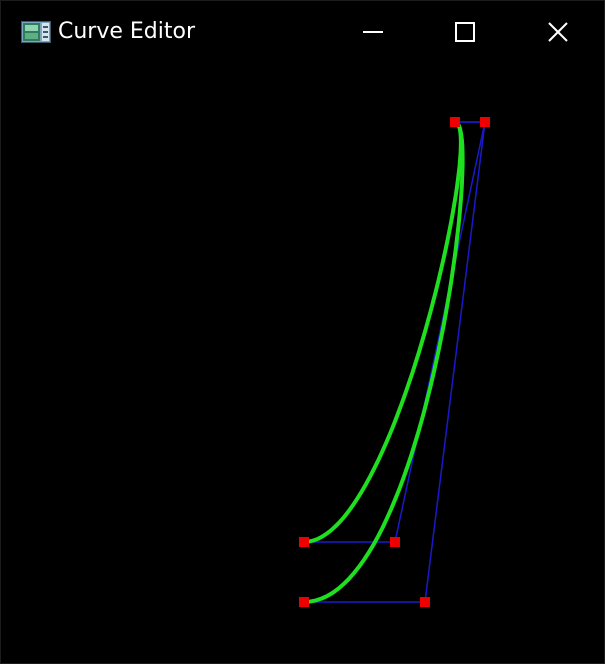 Image resolution: width=605 pixels, height=664 pixels. I want to click on minimize-icon, so click(373, 32).